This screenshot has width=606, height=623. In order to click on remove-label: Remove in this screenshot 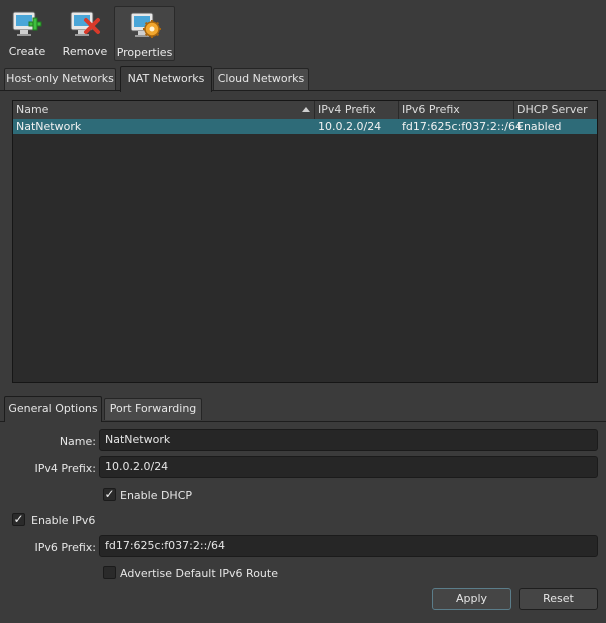, I will do `click(85, 51)`.